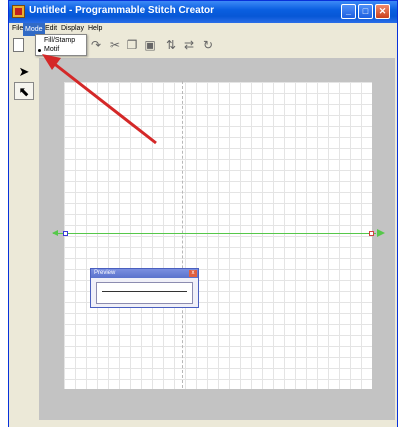  I want to click on preview-stitch-line, so click(144, 291).